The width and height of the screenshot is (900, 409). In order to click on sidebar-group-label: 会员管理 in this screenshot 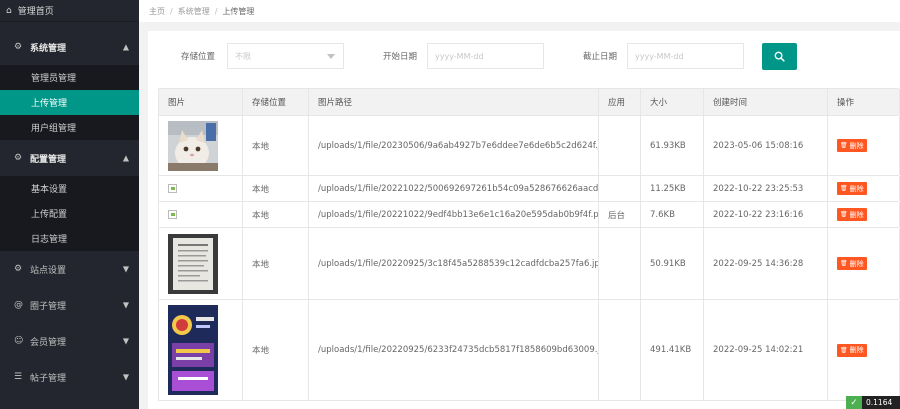, I will do `click(48, 342)`.